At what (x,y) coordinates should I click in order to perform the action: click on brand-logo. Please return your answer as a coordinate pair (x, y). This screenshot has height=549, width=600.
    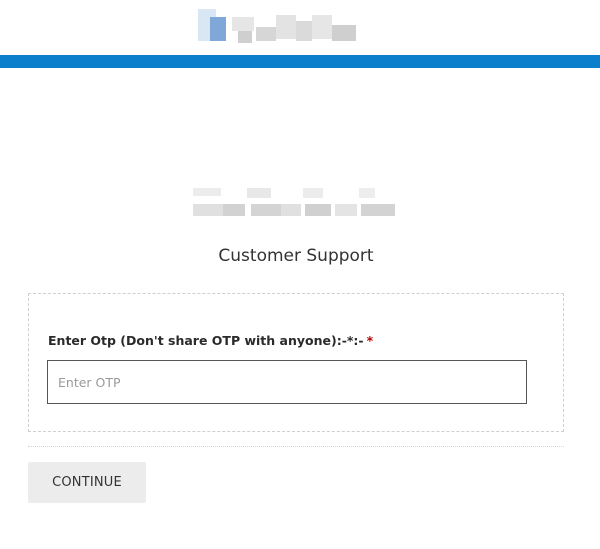
    Looking at the image, I should click on (278, 26).